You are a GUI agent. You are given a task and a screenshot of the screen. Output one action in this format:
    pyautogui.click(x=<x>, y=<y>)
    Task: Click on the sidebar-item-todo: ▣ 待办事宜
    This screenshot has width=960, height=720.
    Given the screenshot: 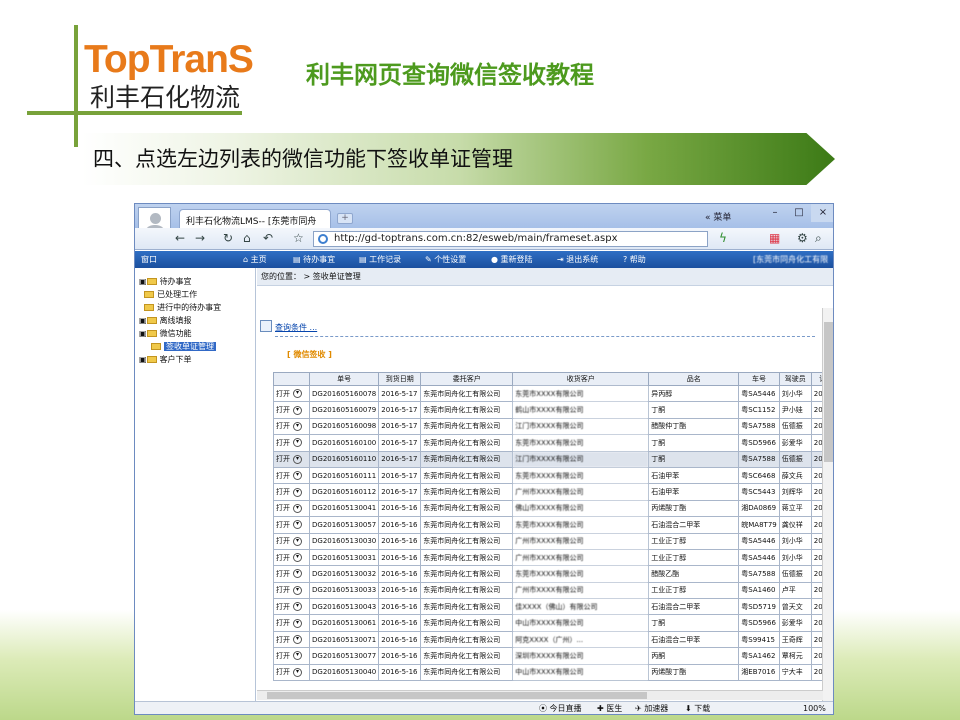 What is the action you would take?
    pyautogui.click(x=165, y=281)
    